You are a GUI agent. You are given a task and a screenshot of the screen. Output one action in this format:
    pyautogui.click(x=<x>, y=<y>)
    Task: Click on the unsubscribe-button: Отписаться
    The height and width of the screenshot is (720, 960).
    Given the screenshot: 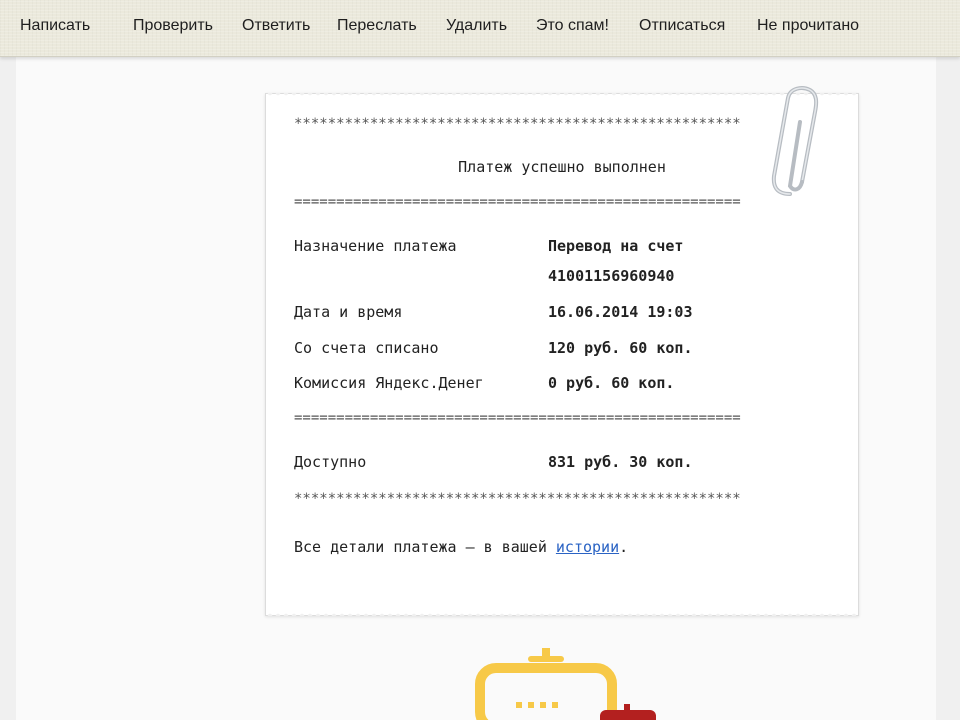 What is the action you would take?
    pyautogui.click(x=682, y=26)
    